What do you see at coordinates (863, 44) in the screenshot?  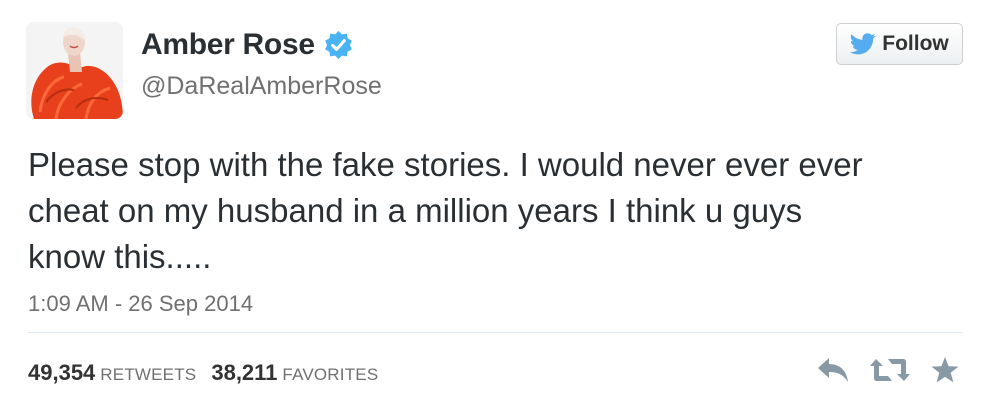 I see `twitter-bird-icon` at bounding box center [863, 44].